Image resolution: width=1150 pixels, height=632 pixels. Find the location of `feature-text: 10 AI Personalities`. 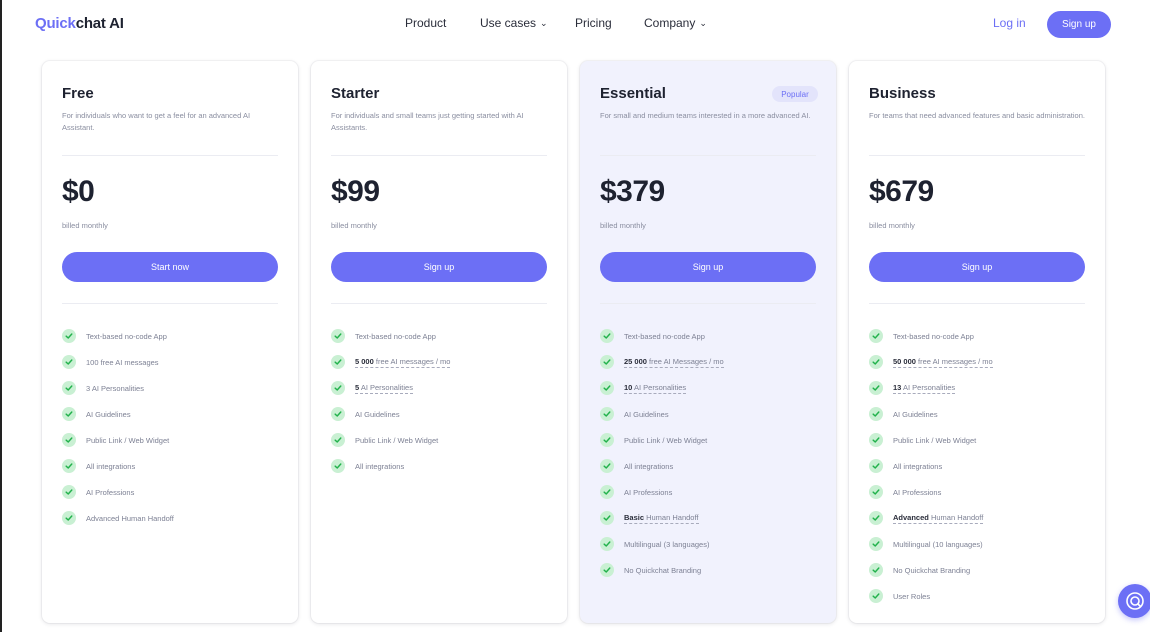

feature-text: 10 AI Personalities is located at coordinates (655, 388).